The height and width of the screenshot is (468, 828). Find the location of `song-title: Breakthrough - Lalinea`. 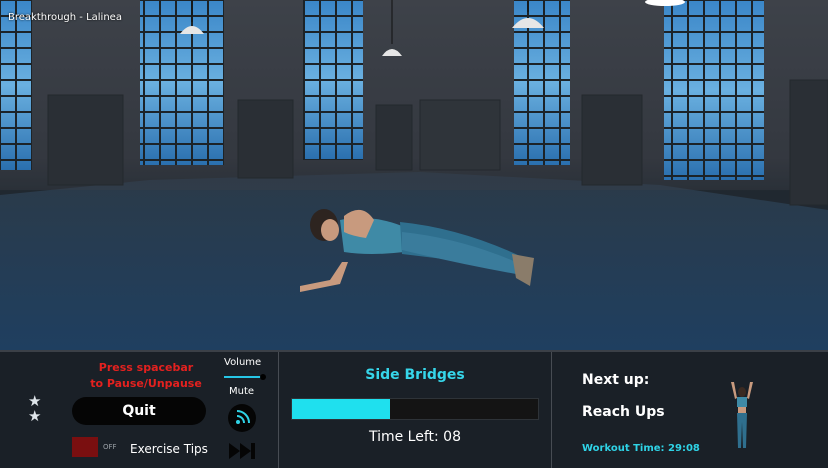

song-title: Breakthrough - Lalinea is located at coordinates (65, 17).